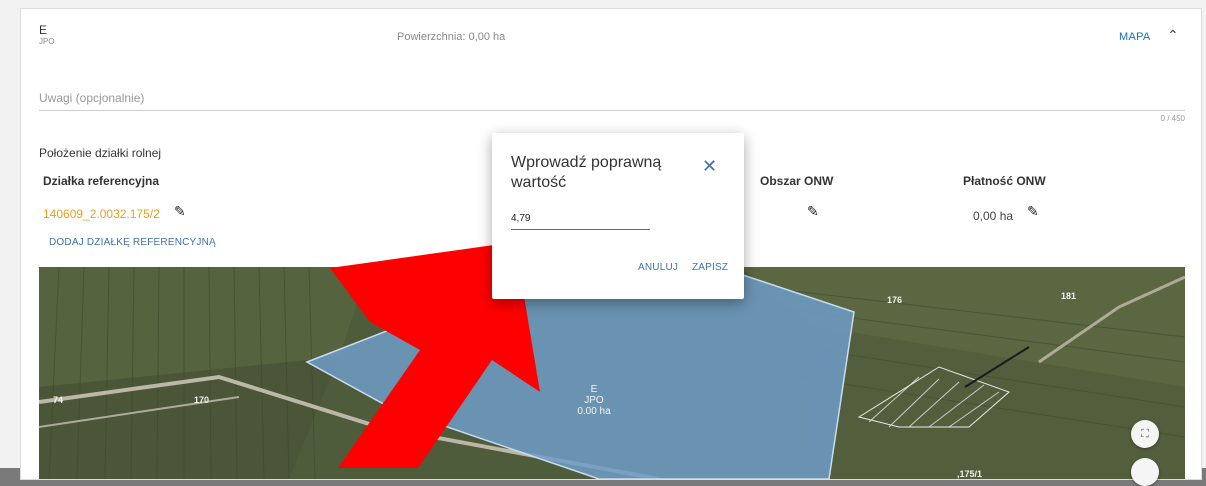 The height and width of the screenshot is (486, 1206). Describe the element at coordinates (710, 267) in the screenshot. I see `save-button: ZAPISZ` at that location.